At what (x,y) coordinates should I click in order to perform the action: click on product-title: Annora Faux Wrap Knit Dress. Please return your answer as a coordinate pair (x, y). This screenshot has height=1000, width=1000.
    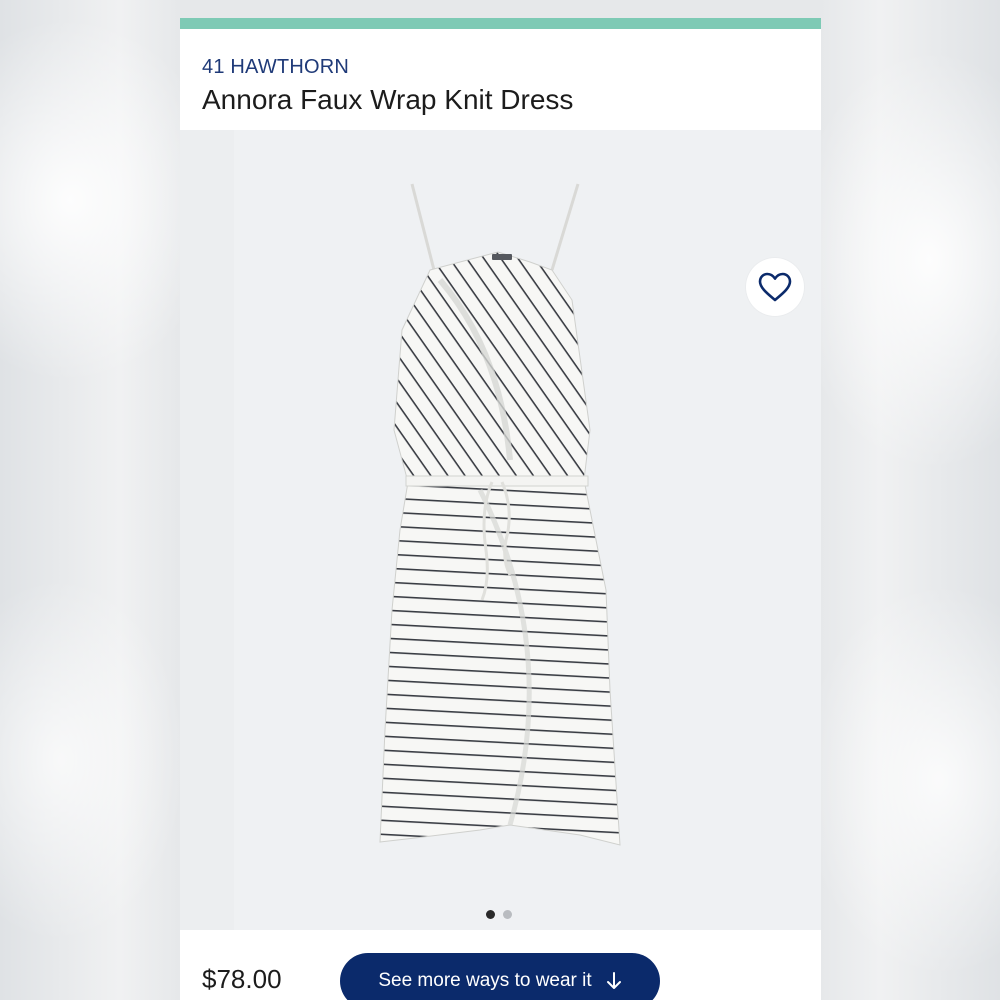
    Looking at the image, I should click on (388, 99).